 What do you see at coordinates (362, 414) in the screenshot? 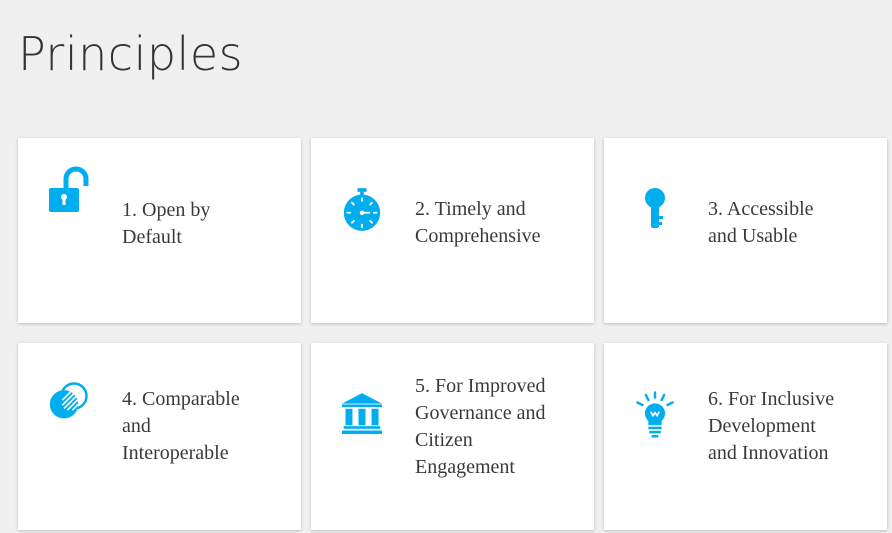
I see `government-building-icon` at bounding box center [362, 414].